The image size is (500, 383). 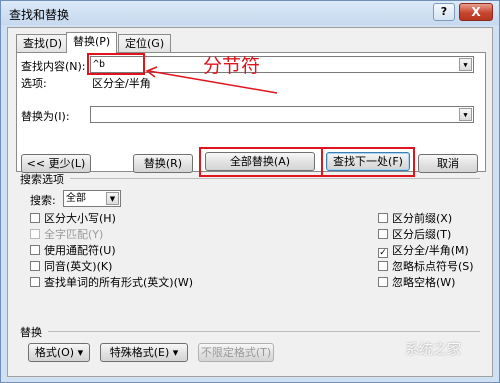 I want to click on search-direction-value: 全部, so click(x=76, y=198).